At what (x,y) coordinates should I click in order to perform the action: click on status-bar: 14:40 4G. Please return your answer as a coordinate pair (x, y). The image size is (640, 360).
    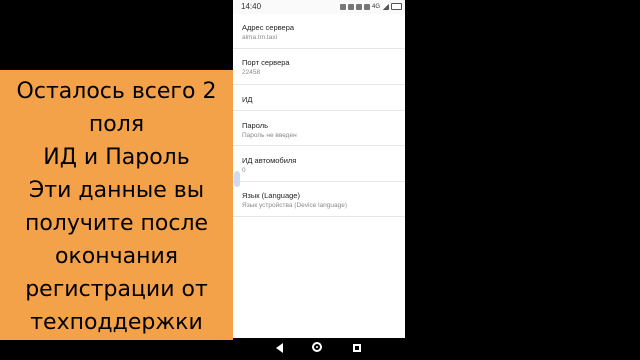
    Looking at the image, I should click on (319, 7).